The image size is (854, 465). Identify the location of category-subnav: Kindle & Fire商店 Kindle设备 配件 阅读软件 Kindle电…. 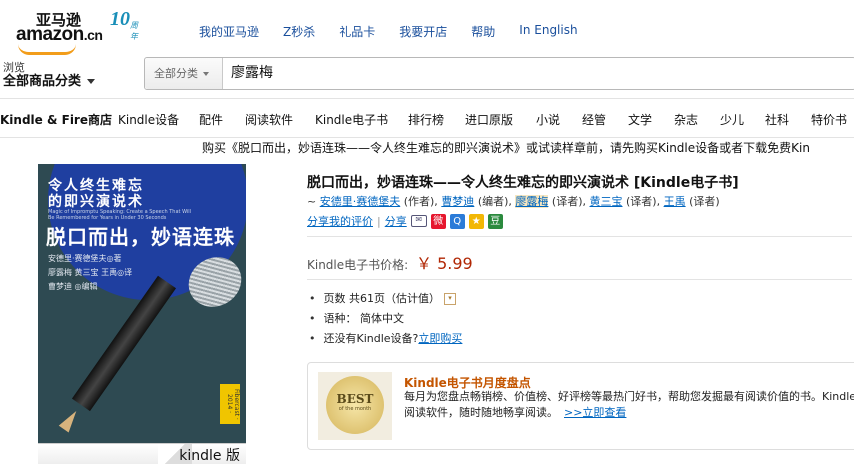
(427, 118).